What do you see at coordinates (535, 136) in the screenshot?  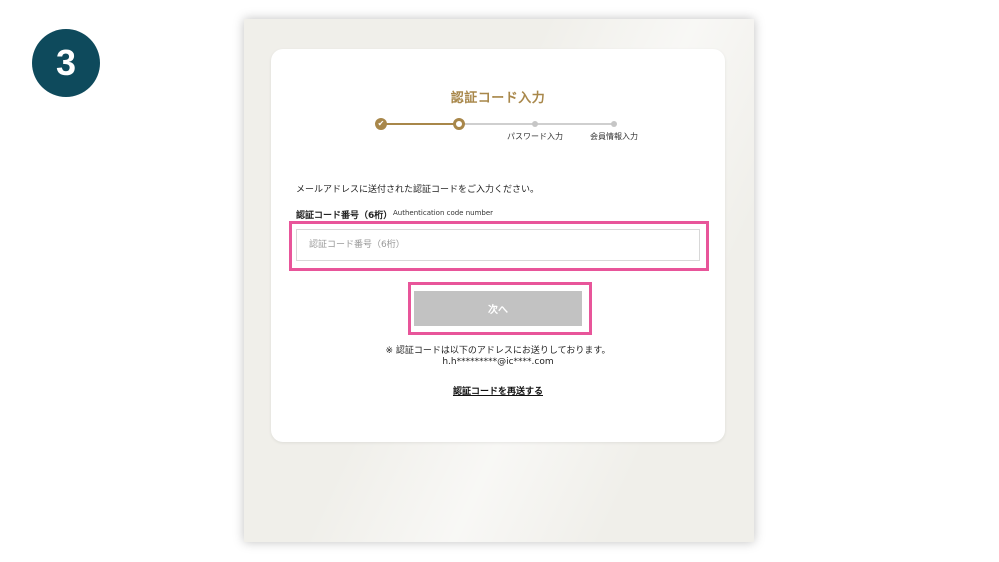 I see `step-label-password: パスワード入力` at bounding box center [535, 136].